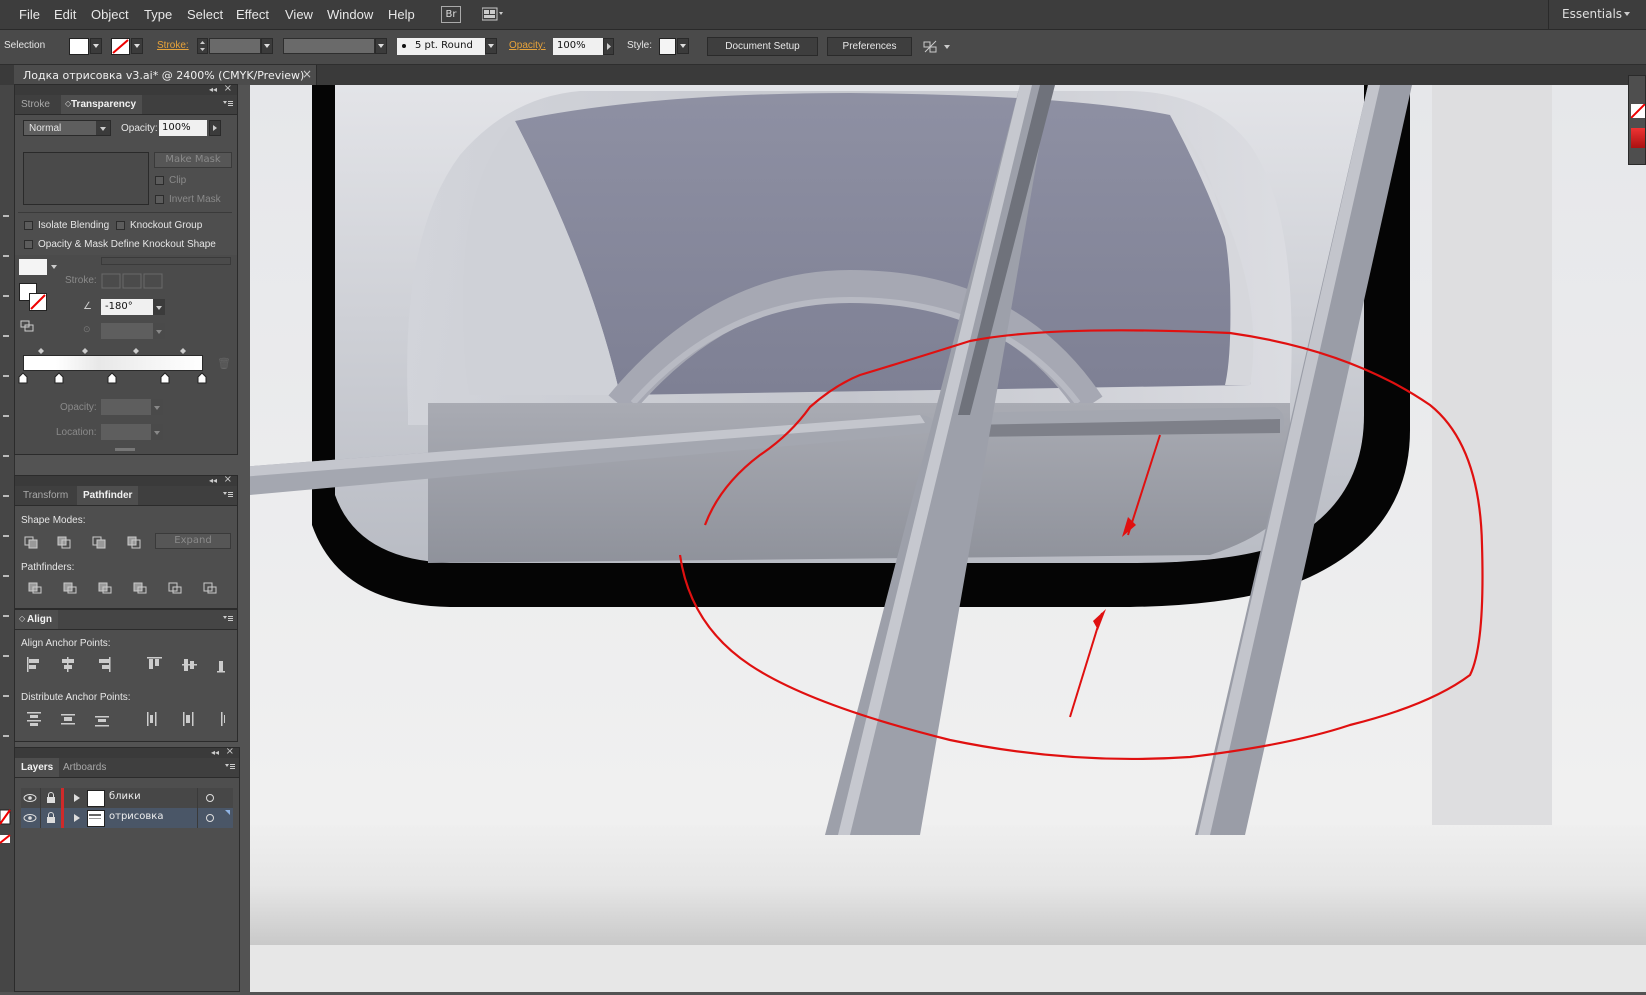 The image size is (1646, 995). I want to click on invert-mask-checkbox, so click(159, 199).